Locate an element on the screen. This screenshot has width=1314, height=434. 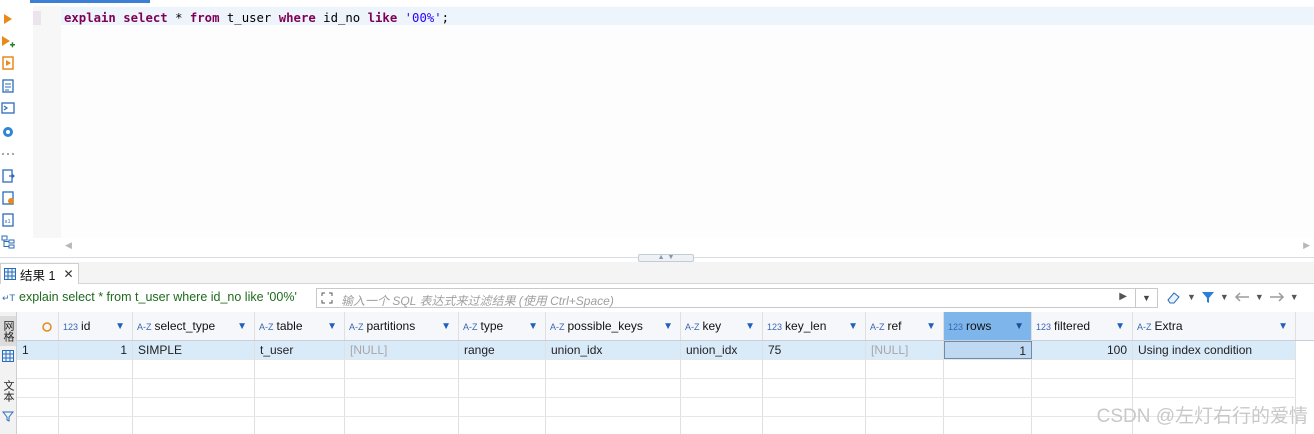
more-icon is located at coordinates (8, 154).